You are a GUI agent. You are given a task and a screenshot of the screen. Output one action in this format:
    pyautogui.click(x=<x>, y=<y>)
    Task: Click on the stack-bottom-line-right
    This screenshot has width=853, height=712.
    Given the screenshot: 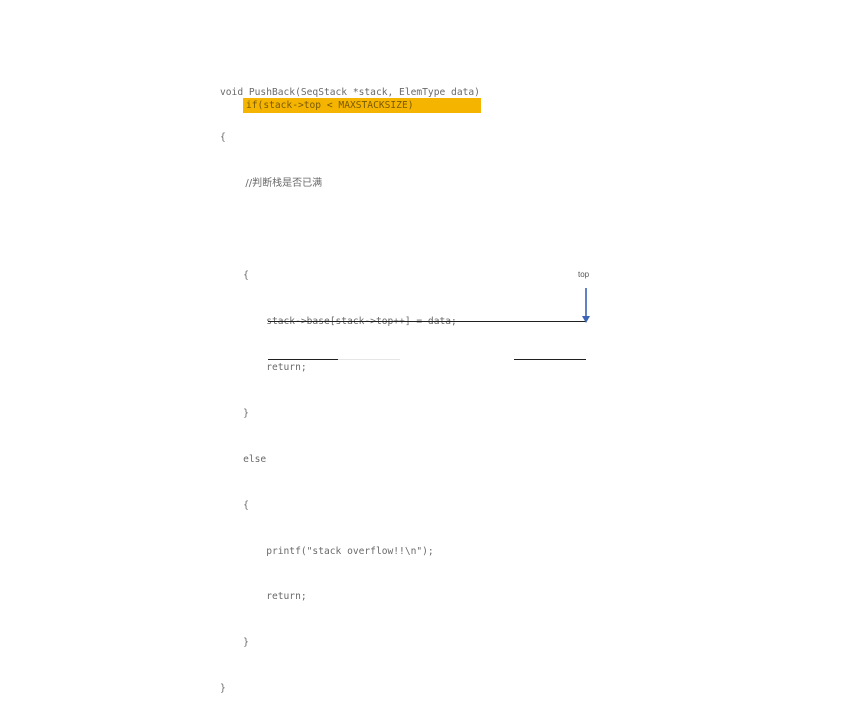 What is the action you would take?
    pyautogui.click(x=550, y=359)
    